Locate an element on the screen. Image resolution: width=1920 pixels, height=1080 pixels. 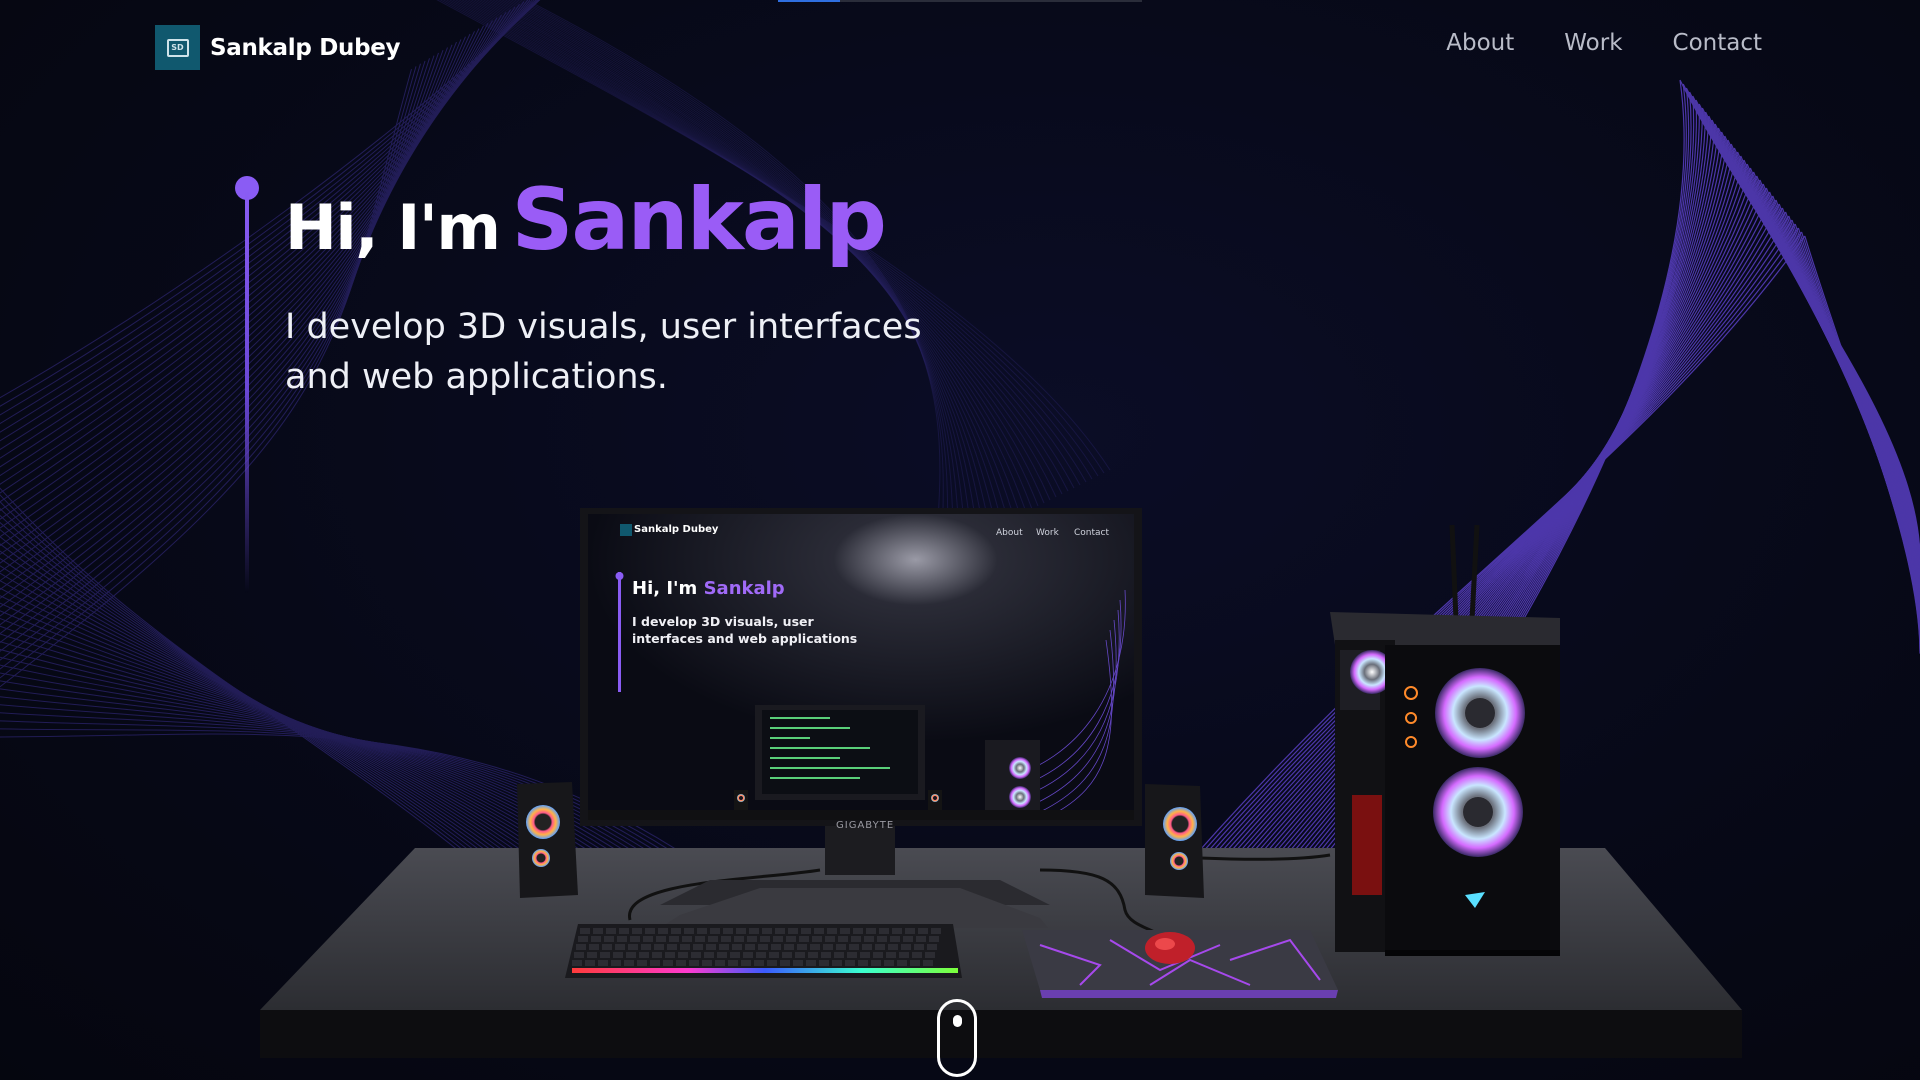
right-speaker is located at coordinates (1174, 841).